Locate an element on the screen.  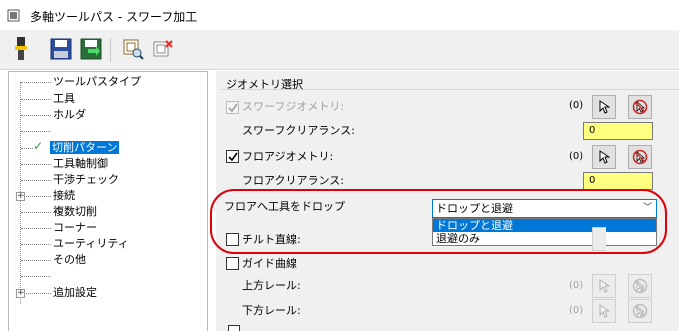
group-divider is located at coordinates (450, 89).